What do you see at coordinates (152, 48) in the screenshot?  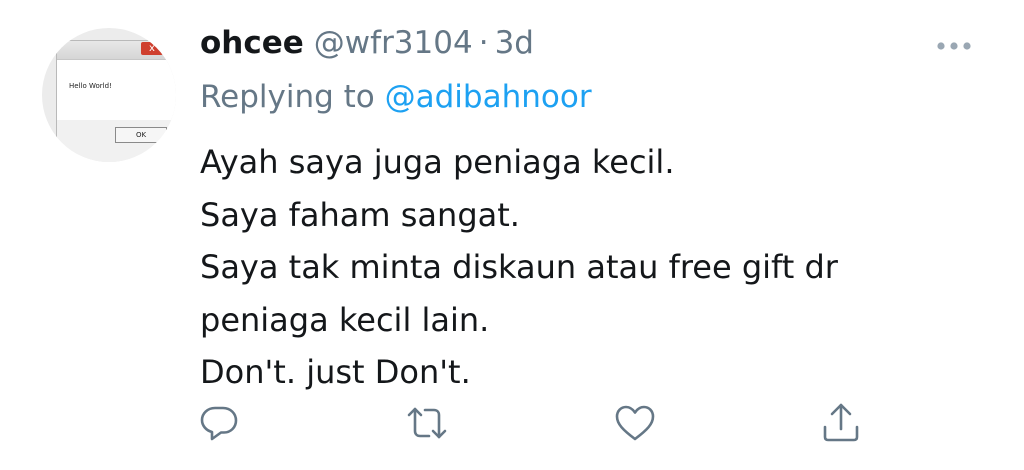 I see `avatar-dialog-close-icon: x` at bounding box center [152, 48].